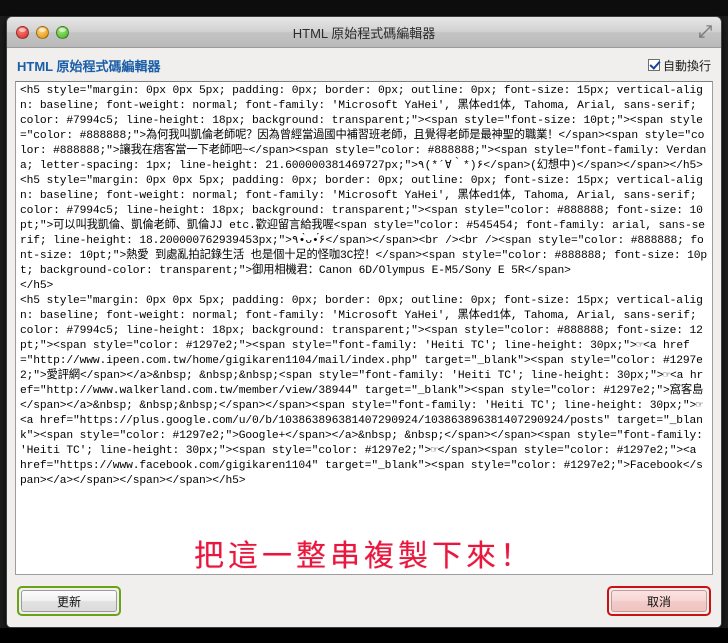 This screenshot has height=643, width=728. What do you see at coordinates (62, 32) in the screenshot?
I see `maximize-window-button` at bounding box center [62, 32].